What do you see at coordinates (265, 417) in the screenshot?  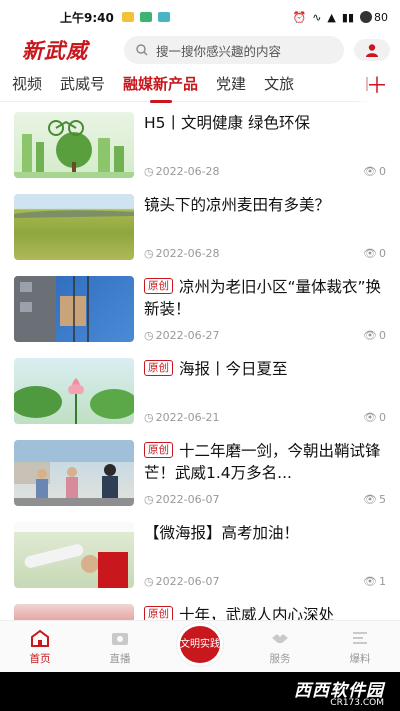 I see `news-meta: ◷ 2022-06-21 👁 0` at bounding box center [265, 417].